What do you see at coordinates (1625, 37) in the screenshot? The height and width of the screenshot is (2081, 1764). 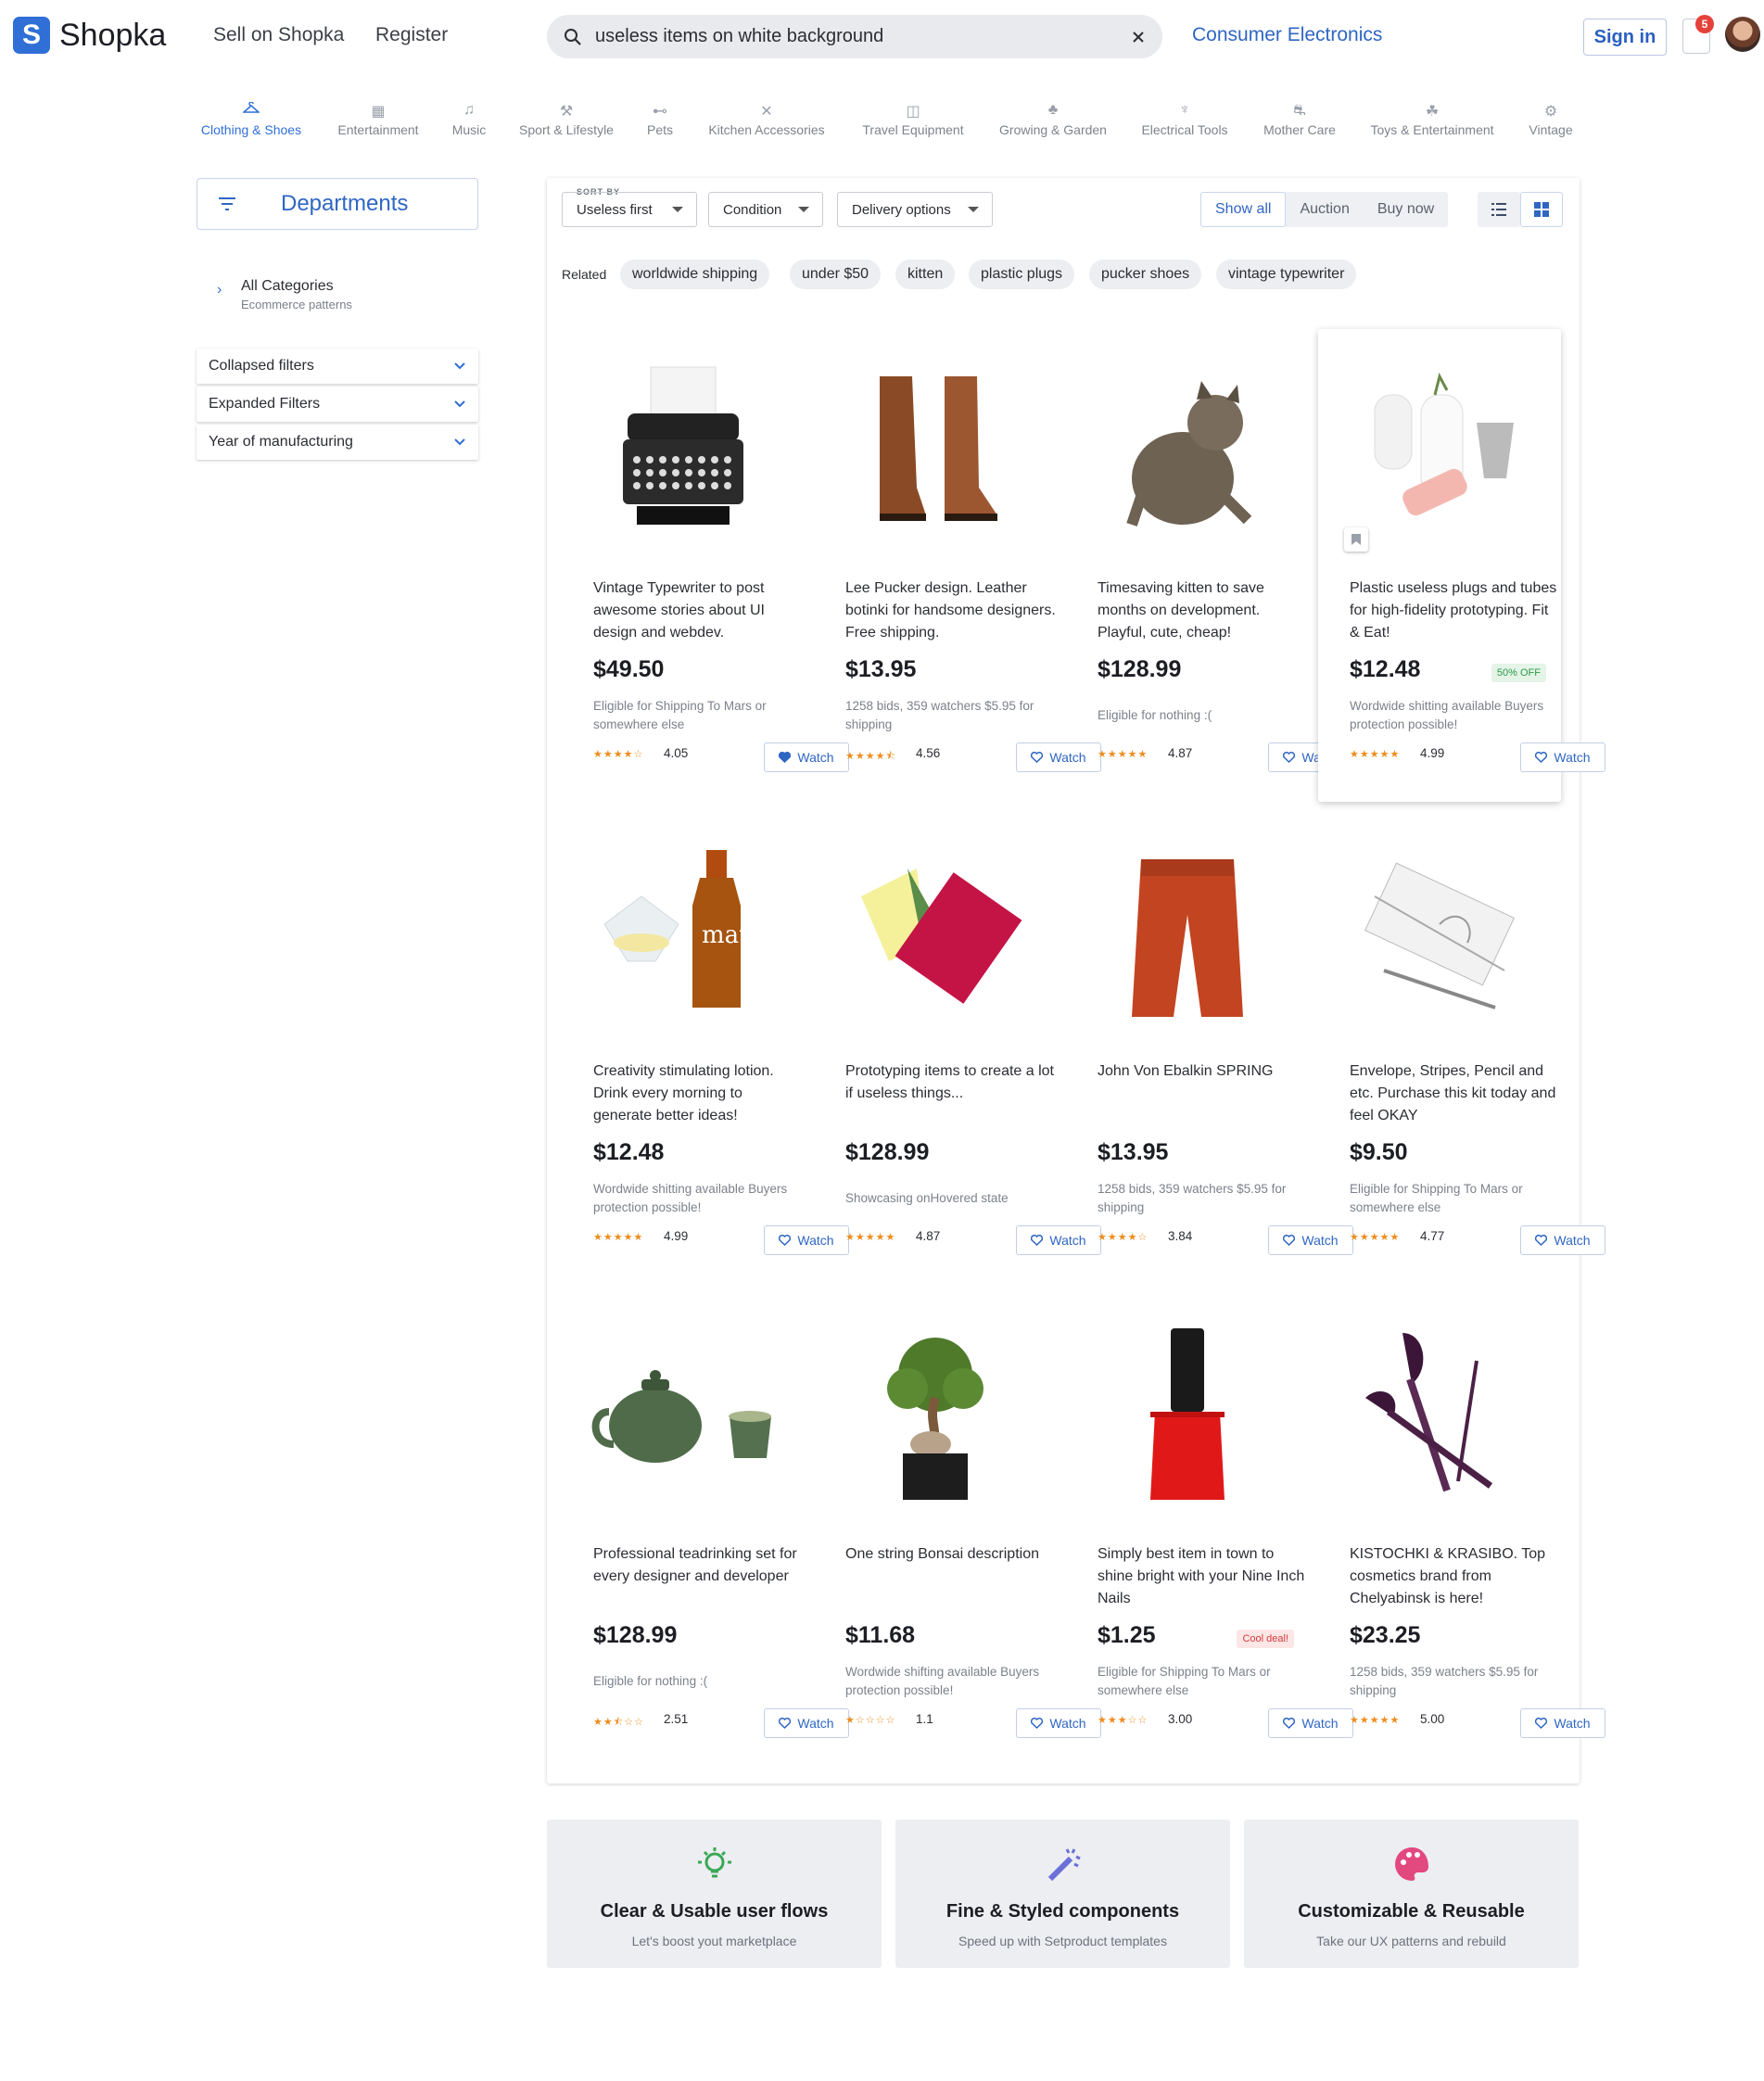 I see `sign-in-button: Sign in` at bounding box center [1625, 37].